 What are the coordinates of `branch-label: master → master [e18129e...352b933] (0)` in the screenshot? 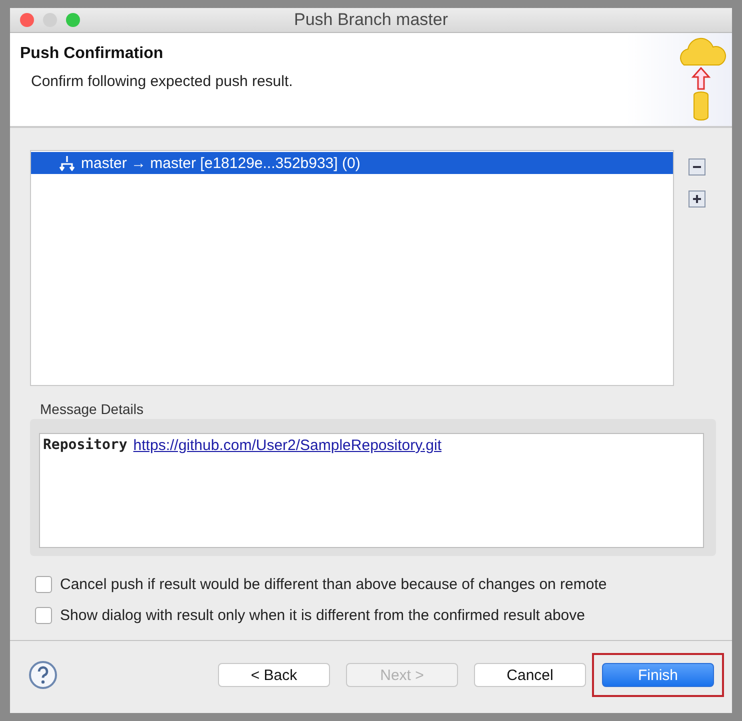 It's located at (220, 163).